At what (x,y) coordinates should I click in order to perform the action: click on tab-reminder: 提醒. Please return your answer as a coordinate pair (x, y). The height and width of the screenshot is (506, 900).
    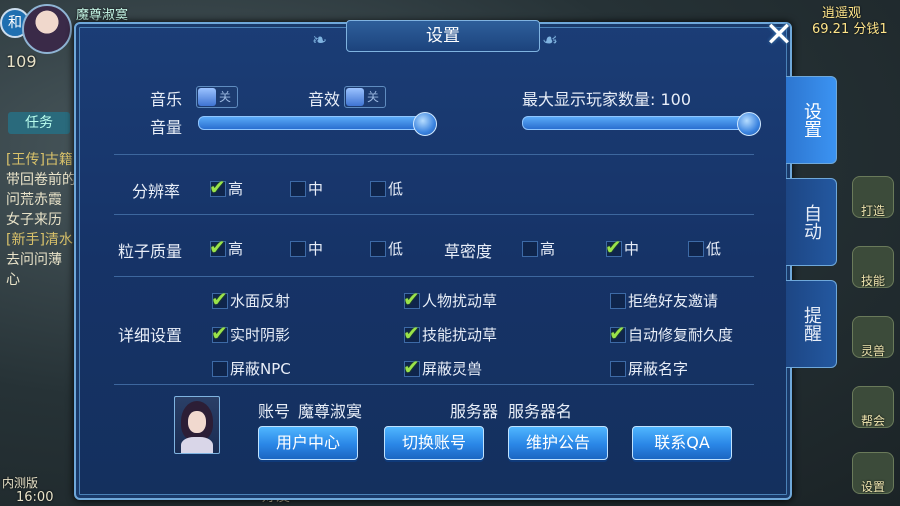
    Looking at the image, I should click on (811, 324).